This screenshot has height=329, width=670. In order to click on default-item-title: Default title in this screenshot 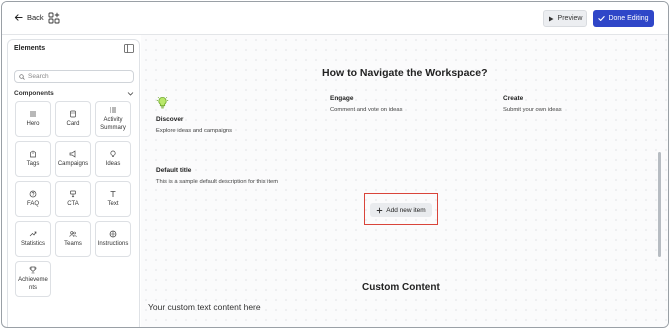, I will do `click(174, 170)`.